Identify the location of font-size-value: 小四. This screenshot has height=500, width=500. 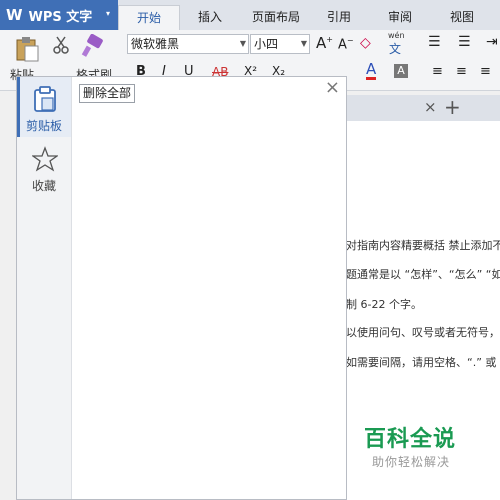
(266, 44).